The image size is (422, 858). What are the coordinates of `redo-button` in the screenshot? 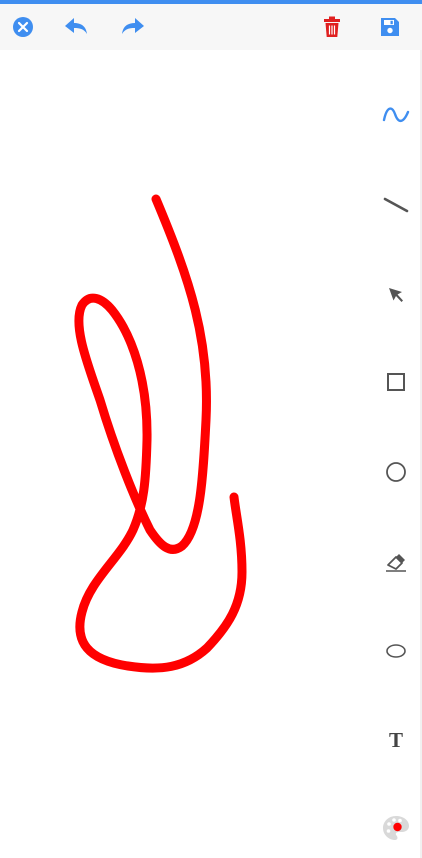 It's located at (133, 27).